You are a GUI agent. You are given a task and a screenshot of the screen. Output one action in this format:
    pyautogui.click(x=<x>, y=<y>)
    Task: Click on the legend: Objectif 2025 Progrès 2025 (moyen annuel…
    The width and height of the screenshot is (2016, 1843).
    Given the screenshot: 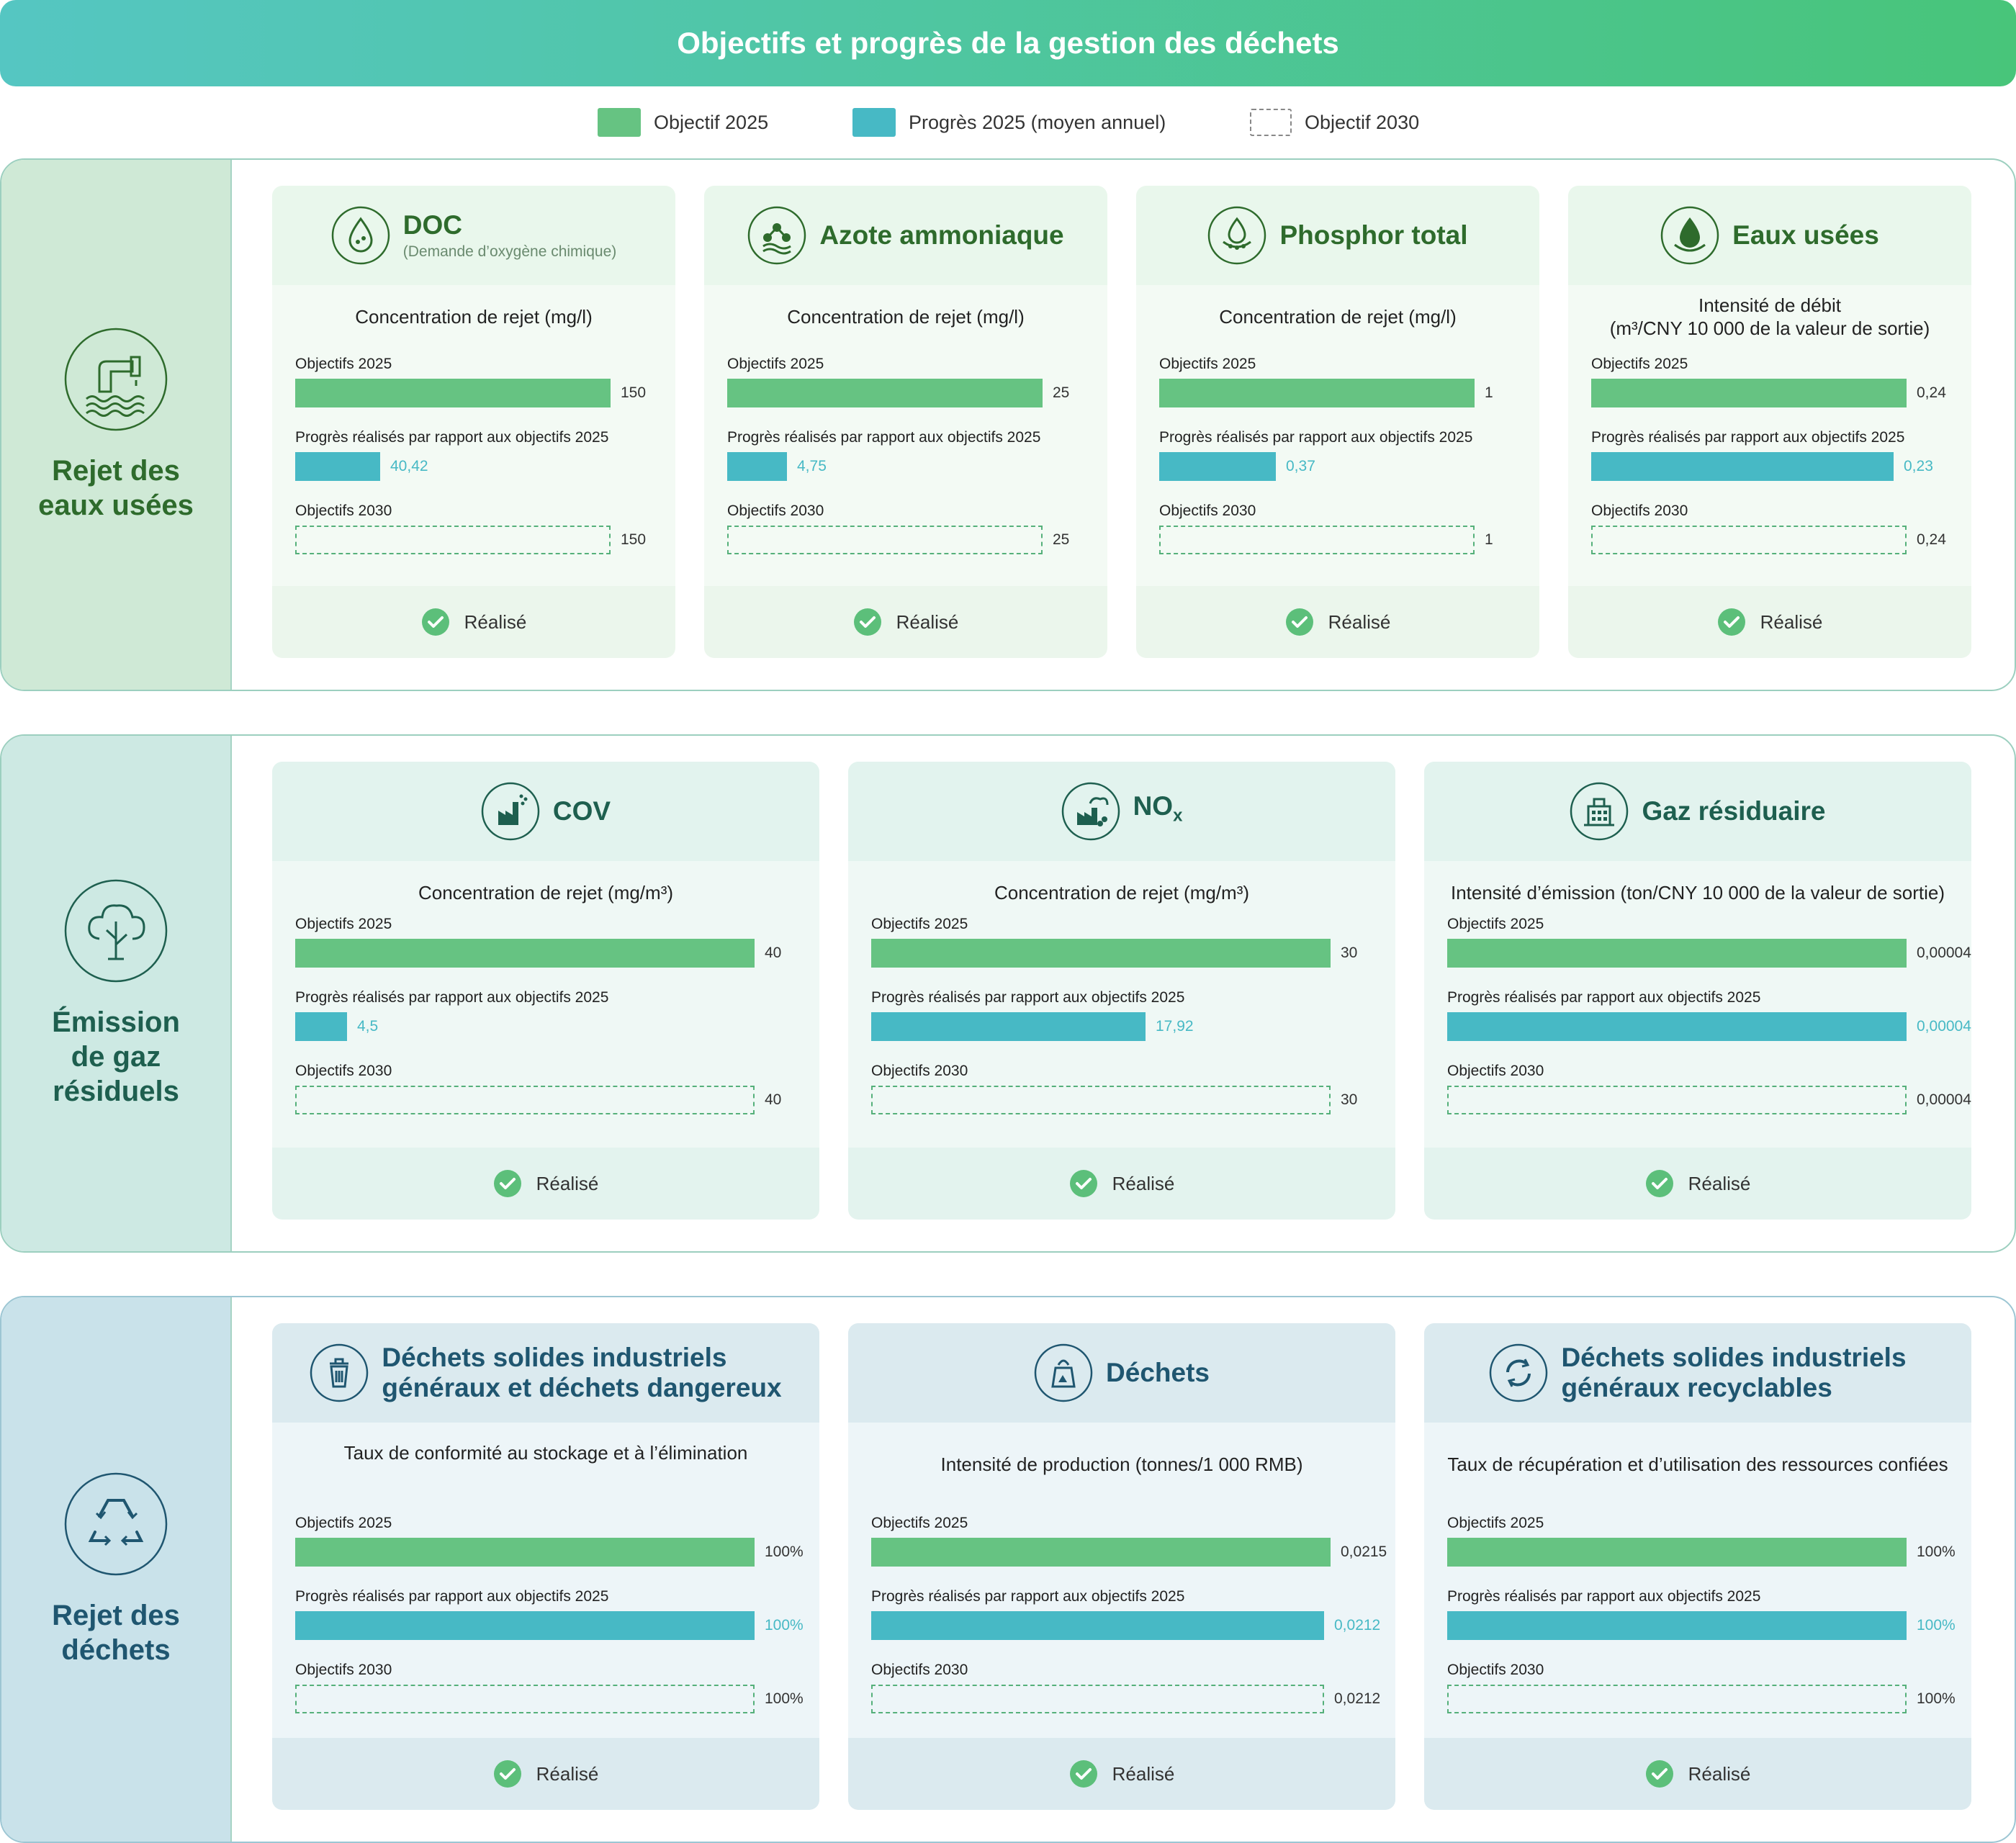 What is the action you would take?
    pyautogui.click(x=1008, y=122)
    